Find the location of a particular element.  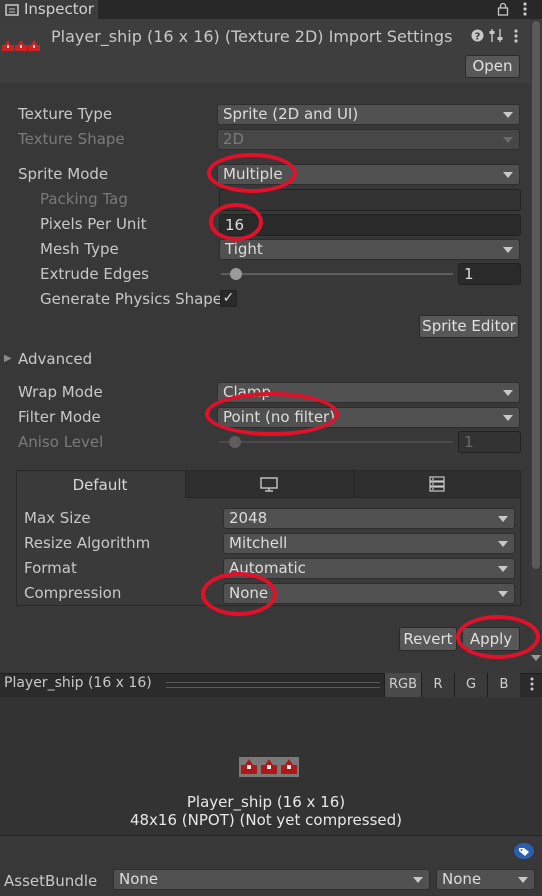

scrollbar-thumb is located at coordinates (536, 295).